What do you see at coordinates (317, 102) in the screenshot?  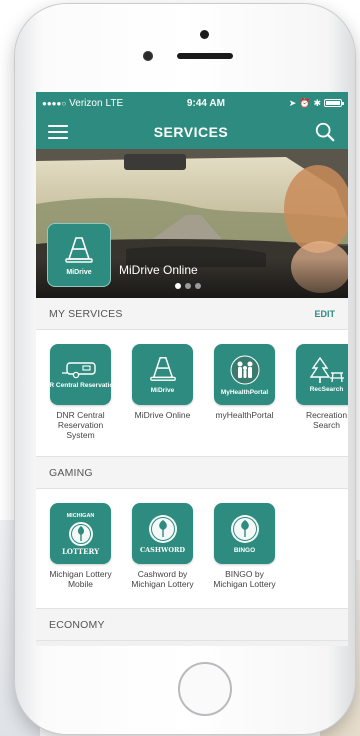 I see `bluetooth-icon: ✱` at bounding box center [317, 102].